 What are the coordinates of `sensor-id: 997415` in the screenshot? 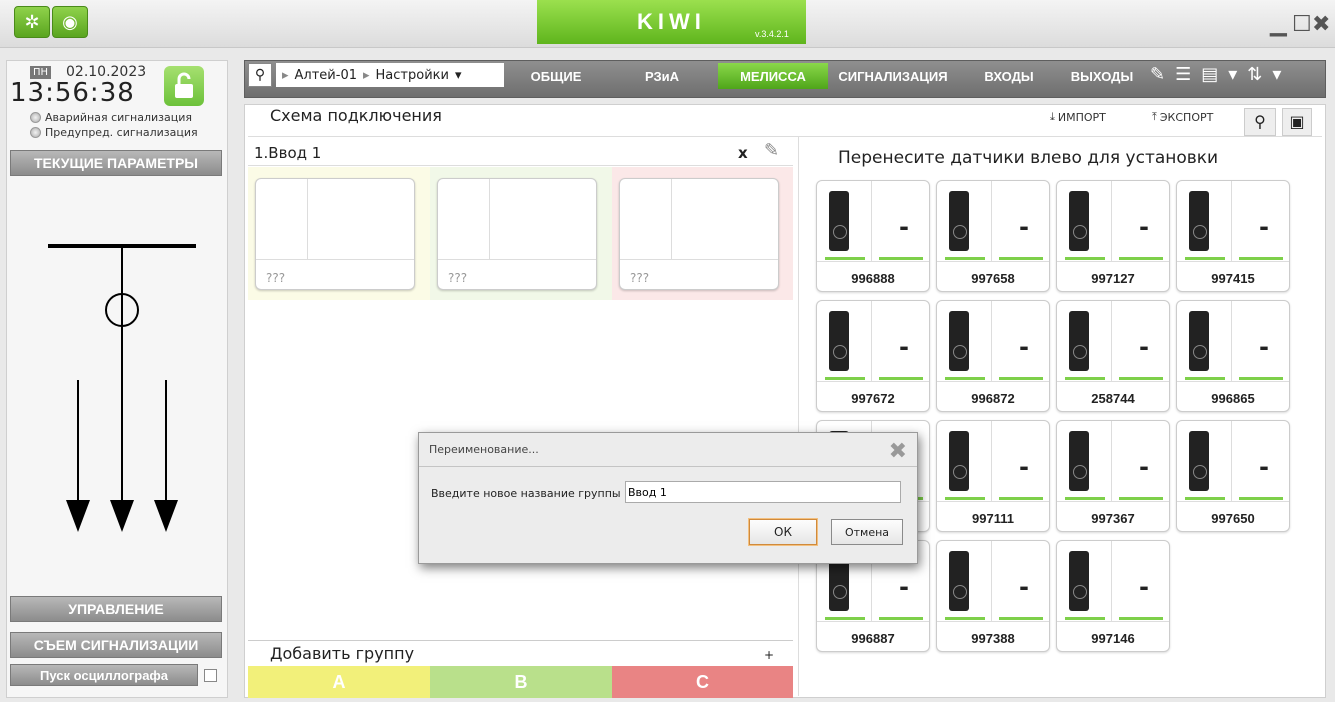 It's located at (1233, 278).